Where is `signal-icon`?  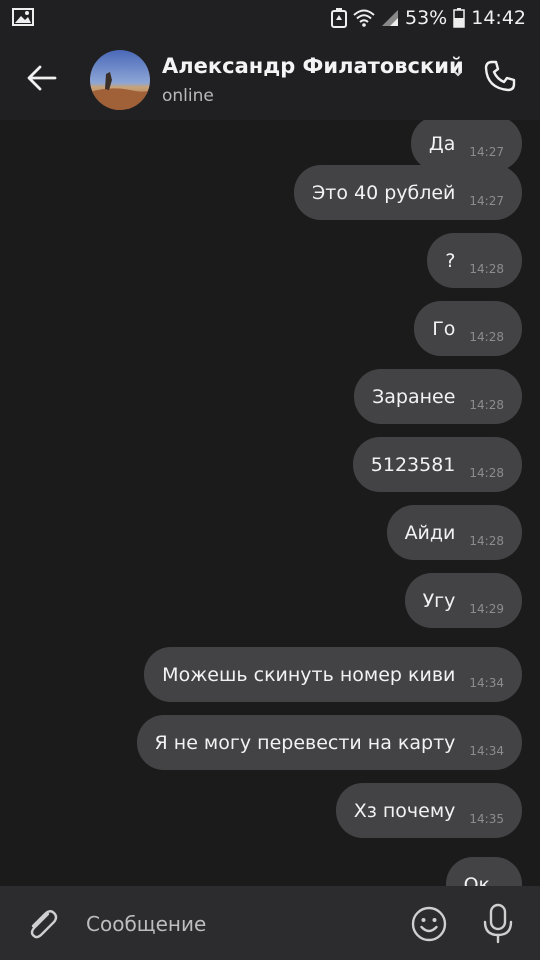
signal-icon is located at coordinates (390, 18).